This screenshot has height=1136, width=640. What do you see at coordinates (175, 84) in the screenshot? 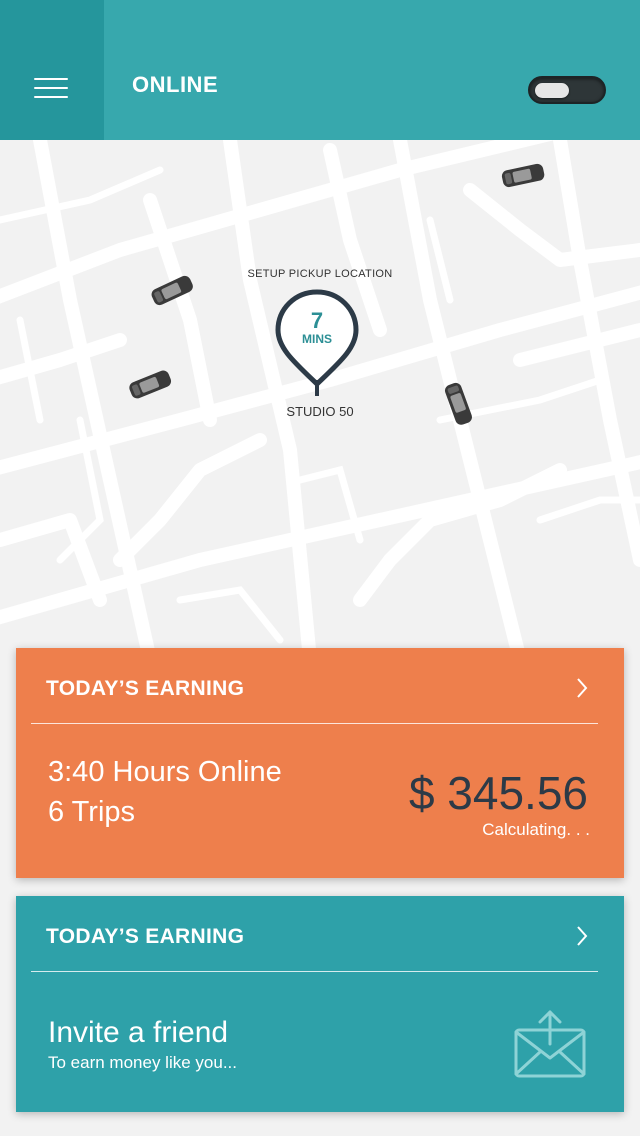
I see `status-title: ONLINE` at bounding box center [175, 84].